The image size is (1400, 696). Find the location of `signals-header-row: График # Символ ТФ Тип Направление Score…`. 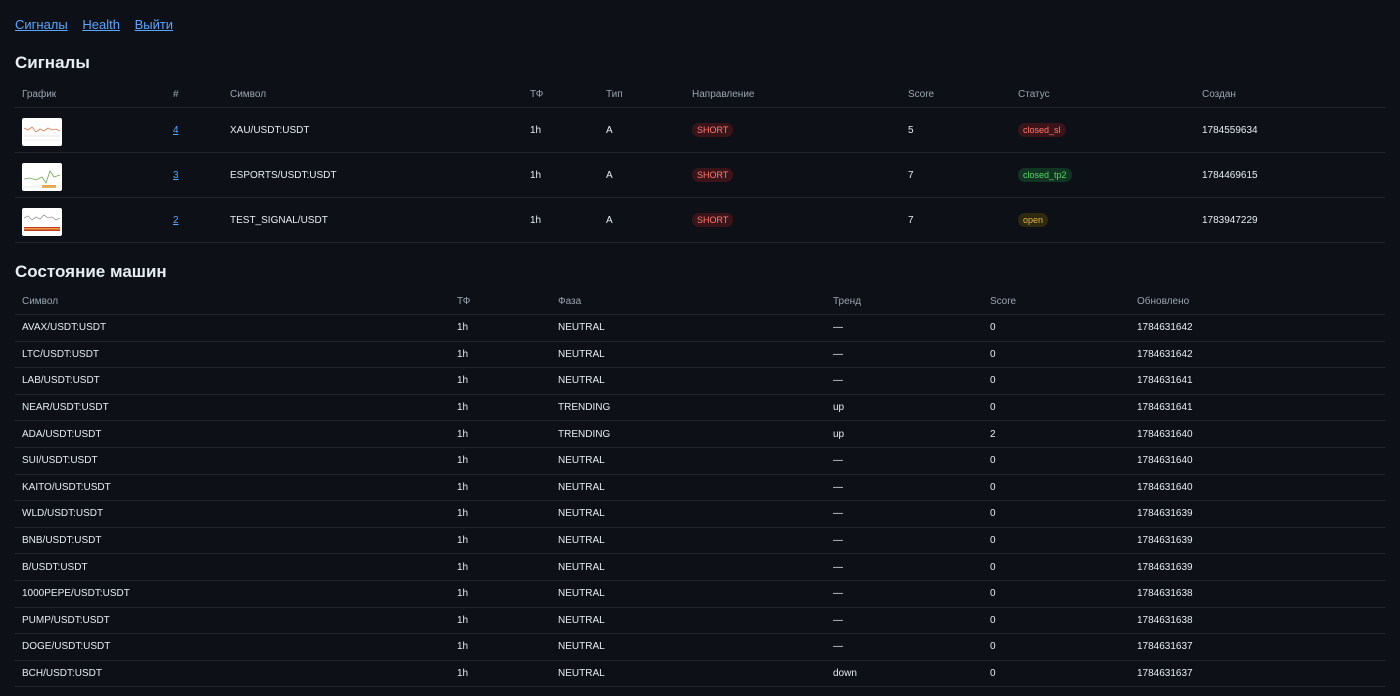

signals-header-row: График # Символ ТФ Тип Направление Score… is located at coordinates (700, 92).